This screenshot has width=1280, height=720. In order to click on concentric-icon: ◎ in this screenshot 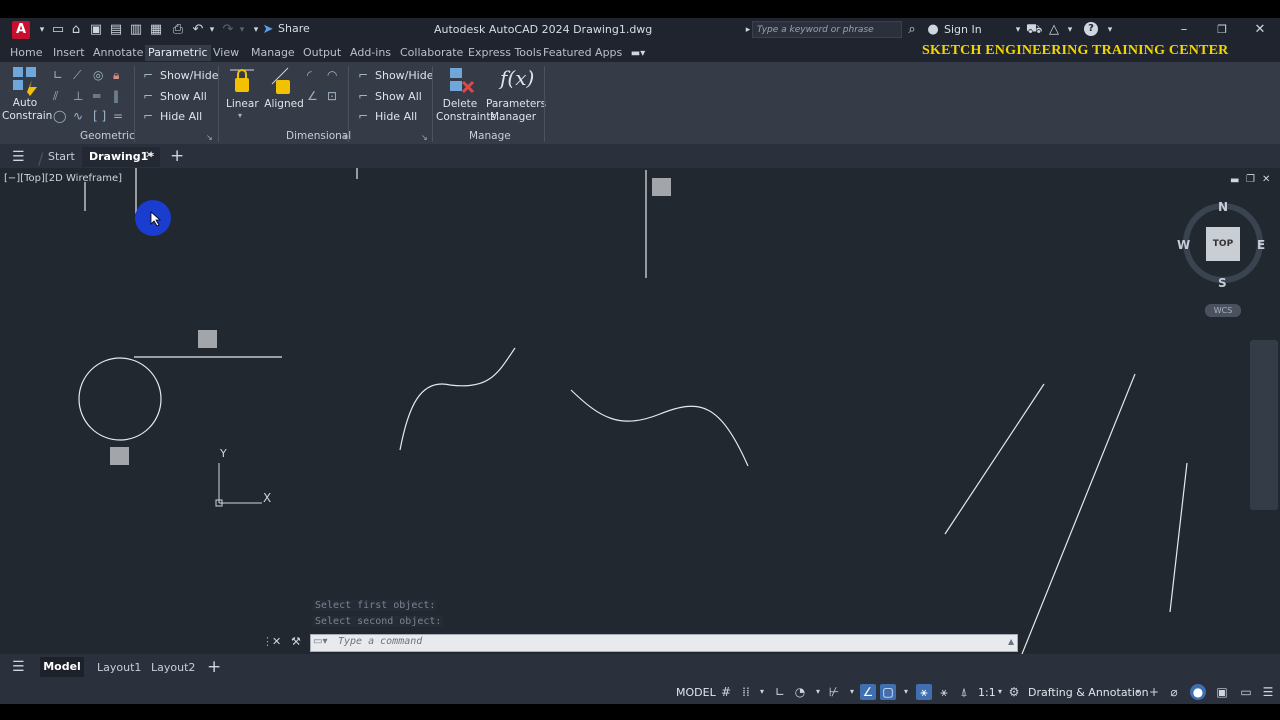, I will do `click(98, 75)`.